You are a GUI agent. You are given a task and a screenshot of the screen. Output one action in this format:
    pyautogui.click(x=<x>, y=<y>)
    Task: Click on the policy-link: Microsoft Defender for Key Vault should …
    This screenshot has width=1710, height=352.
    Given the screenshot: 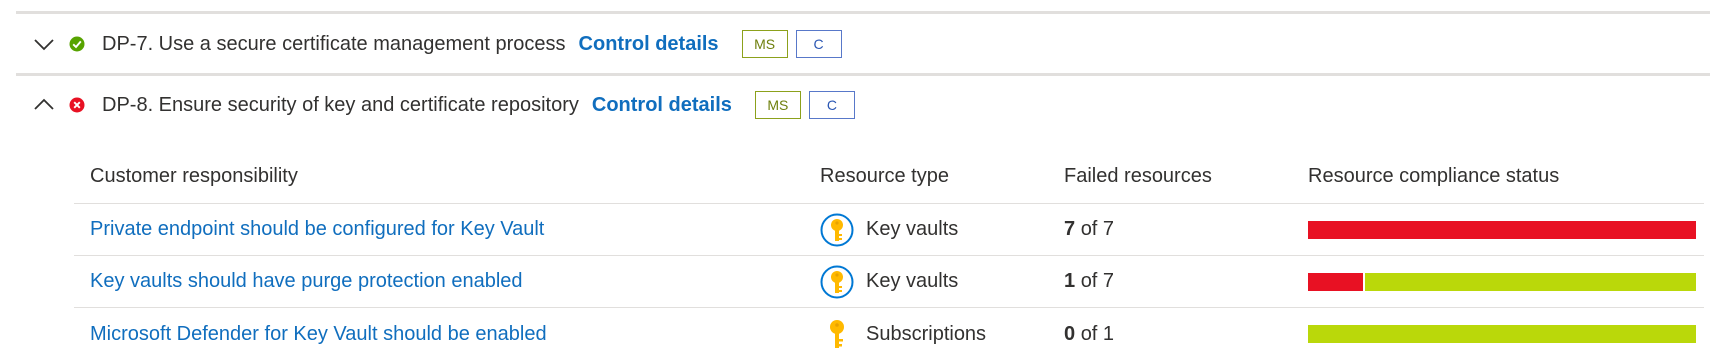 What is the action you would take?
    pyautogui.click(x=318, y=334)
    